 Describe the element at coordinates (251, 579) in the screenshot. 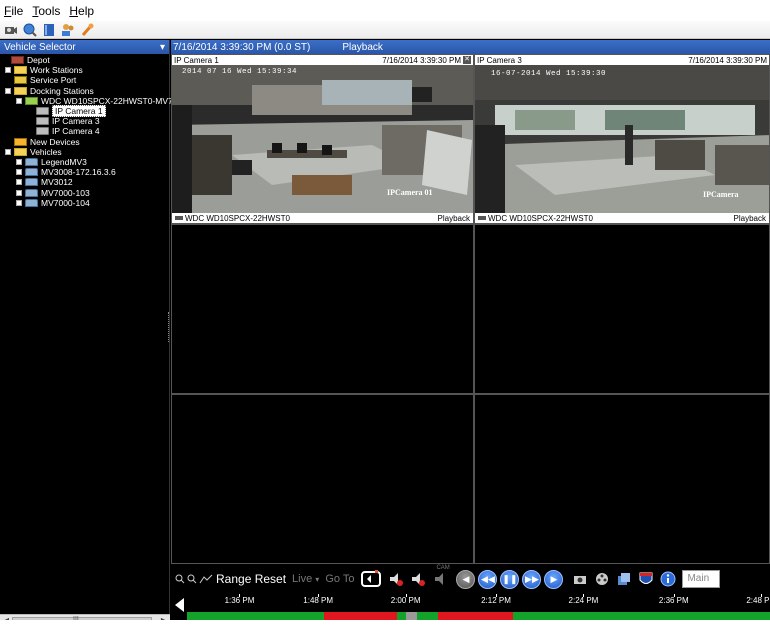

I see `range-reset-button: Range Reset` at that location.